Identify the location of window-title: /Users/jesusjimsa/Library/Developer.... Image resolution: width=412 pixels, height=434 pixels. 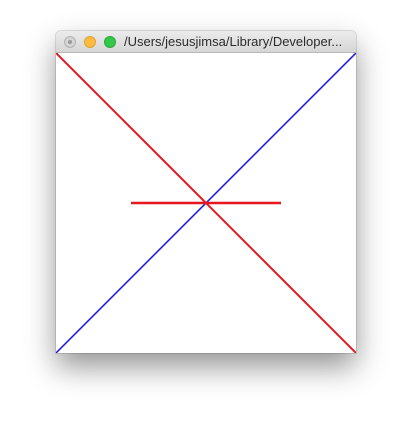
(233, 41).